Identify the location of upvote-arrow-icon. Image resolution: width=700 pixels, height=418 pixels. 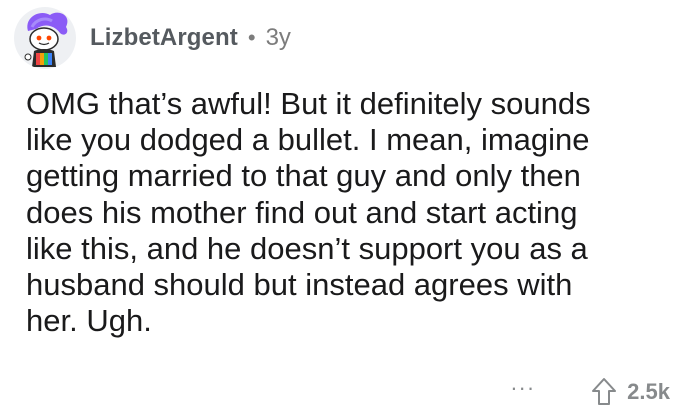
(604, 391).